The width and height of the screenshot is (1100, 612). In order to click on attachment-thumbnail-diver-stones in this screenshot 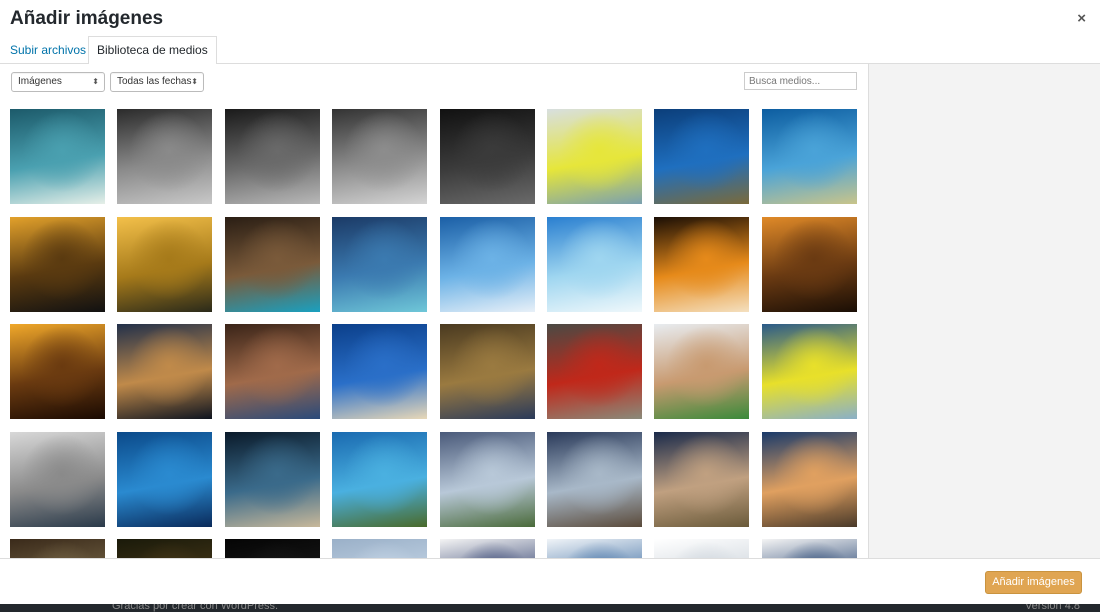, I will do `click(272, 479)`.